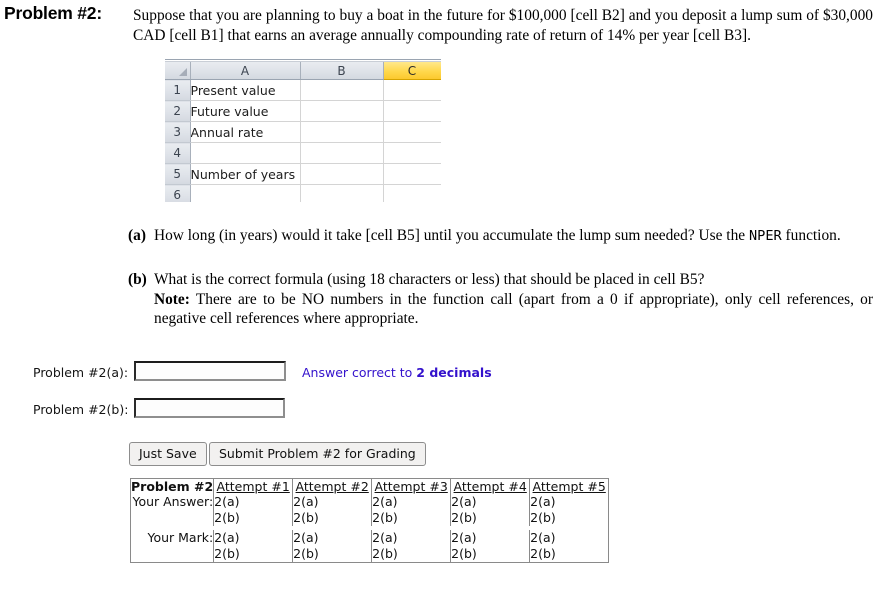 The width and height of the screenshot is (878, 596). What do you see at coordinates (464, 537) in the screenshot?
I see `your-mark-attempt-4-line-a: 2(a)` at bounding box center [464, 537].